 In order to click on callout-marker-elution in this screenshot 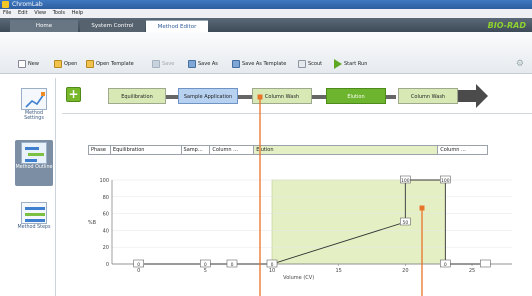, I will do `click(422, 208)`.